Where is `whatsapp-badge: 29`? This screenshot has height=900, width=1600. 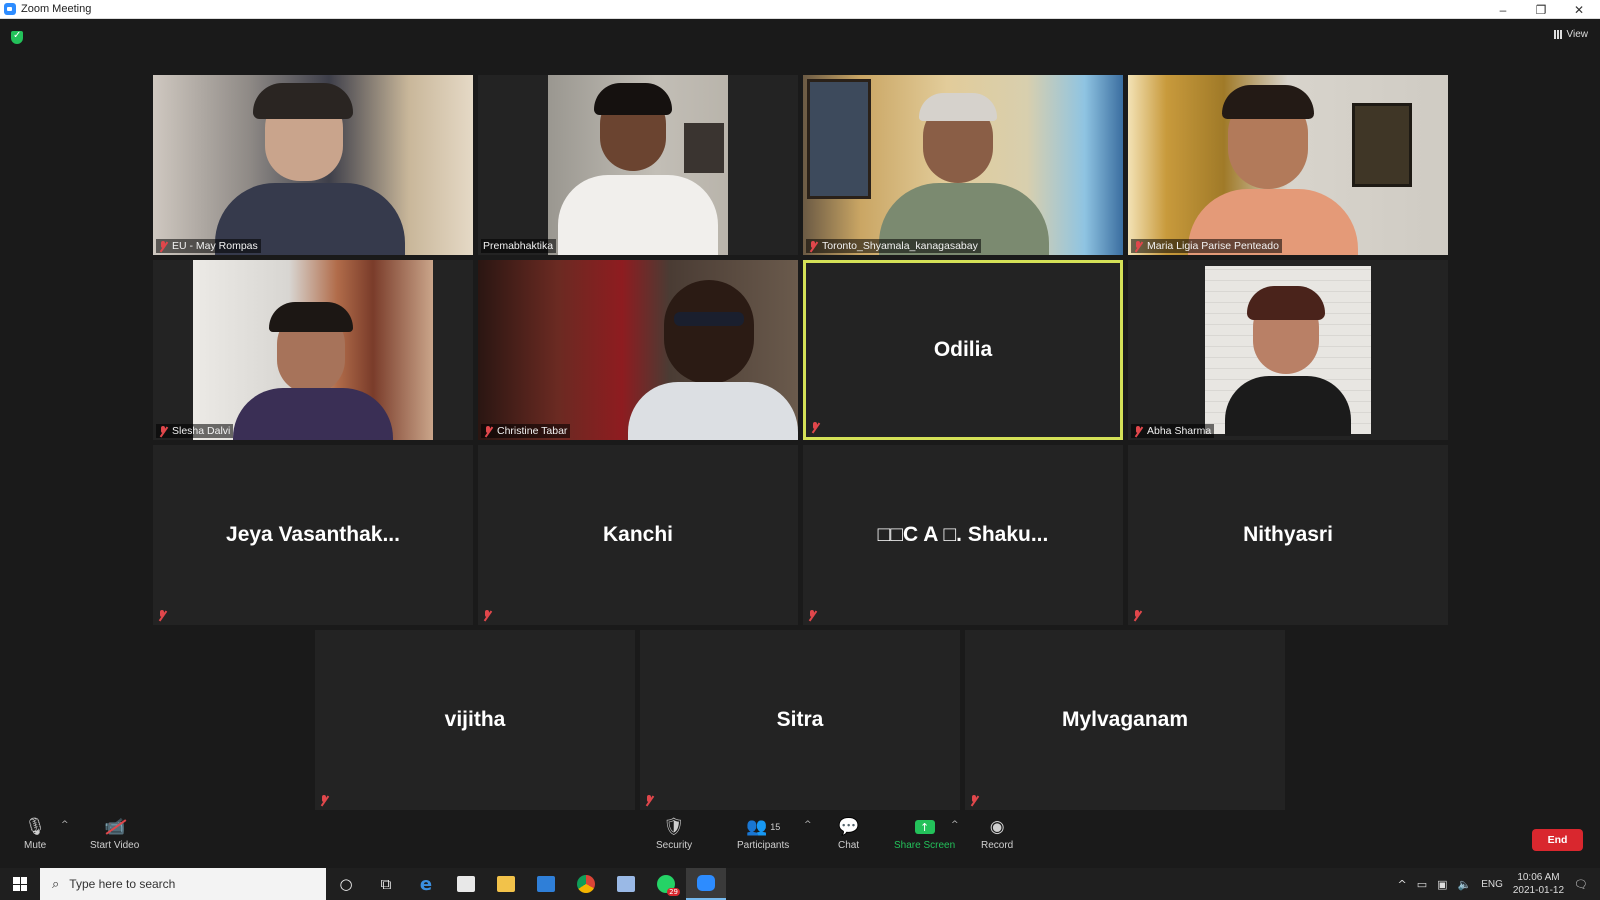
whatsapp-badge: 29 is located at coordinates (673, 892).